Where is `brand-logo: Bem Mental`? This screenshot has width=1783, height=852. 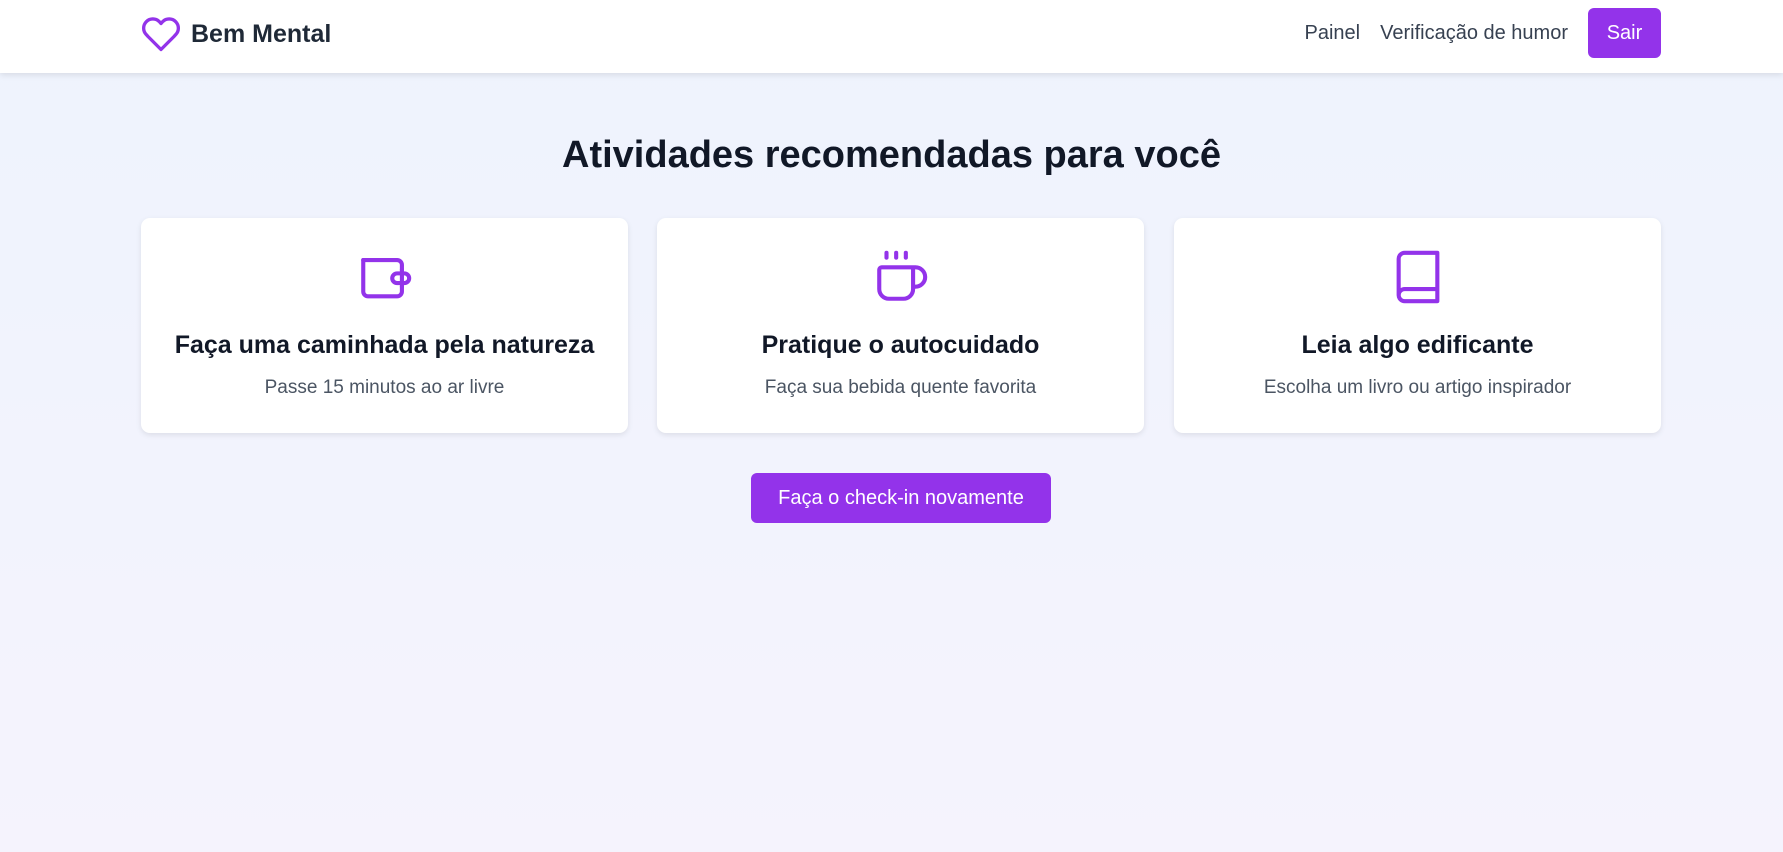
brand-logo: Bem Mental is located at coordinates (236, 34).